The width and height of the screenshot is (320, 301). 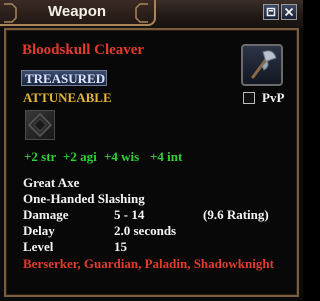 What do you see at coordinates (129, 214) in the screenshot?
I see `damage-value: 5 - 14` at bounding box center [129, 214].